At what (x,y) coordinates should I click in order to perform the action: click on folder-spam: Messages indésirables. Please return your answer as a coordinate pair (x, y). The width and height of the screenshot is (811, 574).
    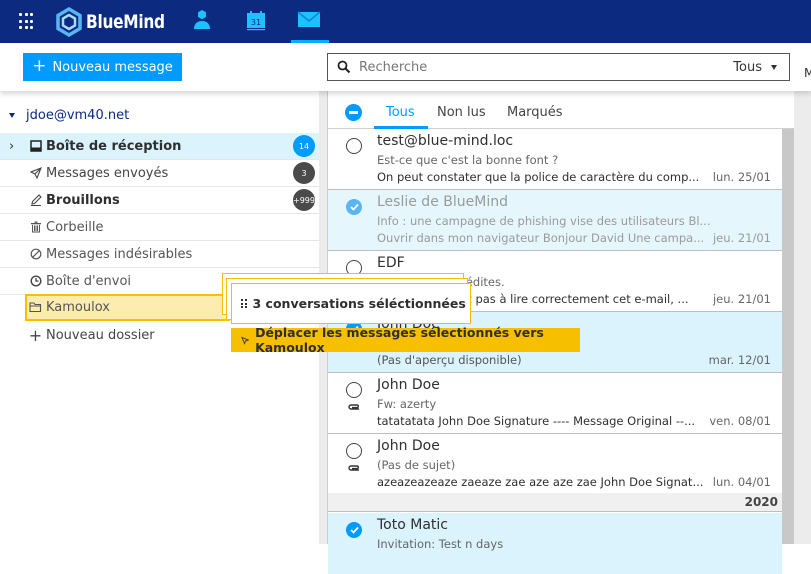
    Looking at the image, I should click on (159, 254).